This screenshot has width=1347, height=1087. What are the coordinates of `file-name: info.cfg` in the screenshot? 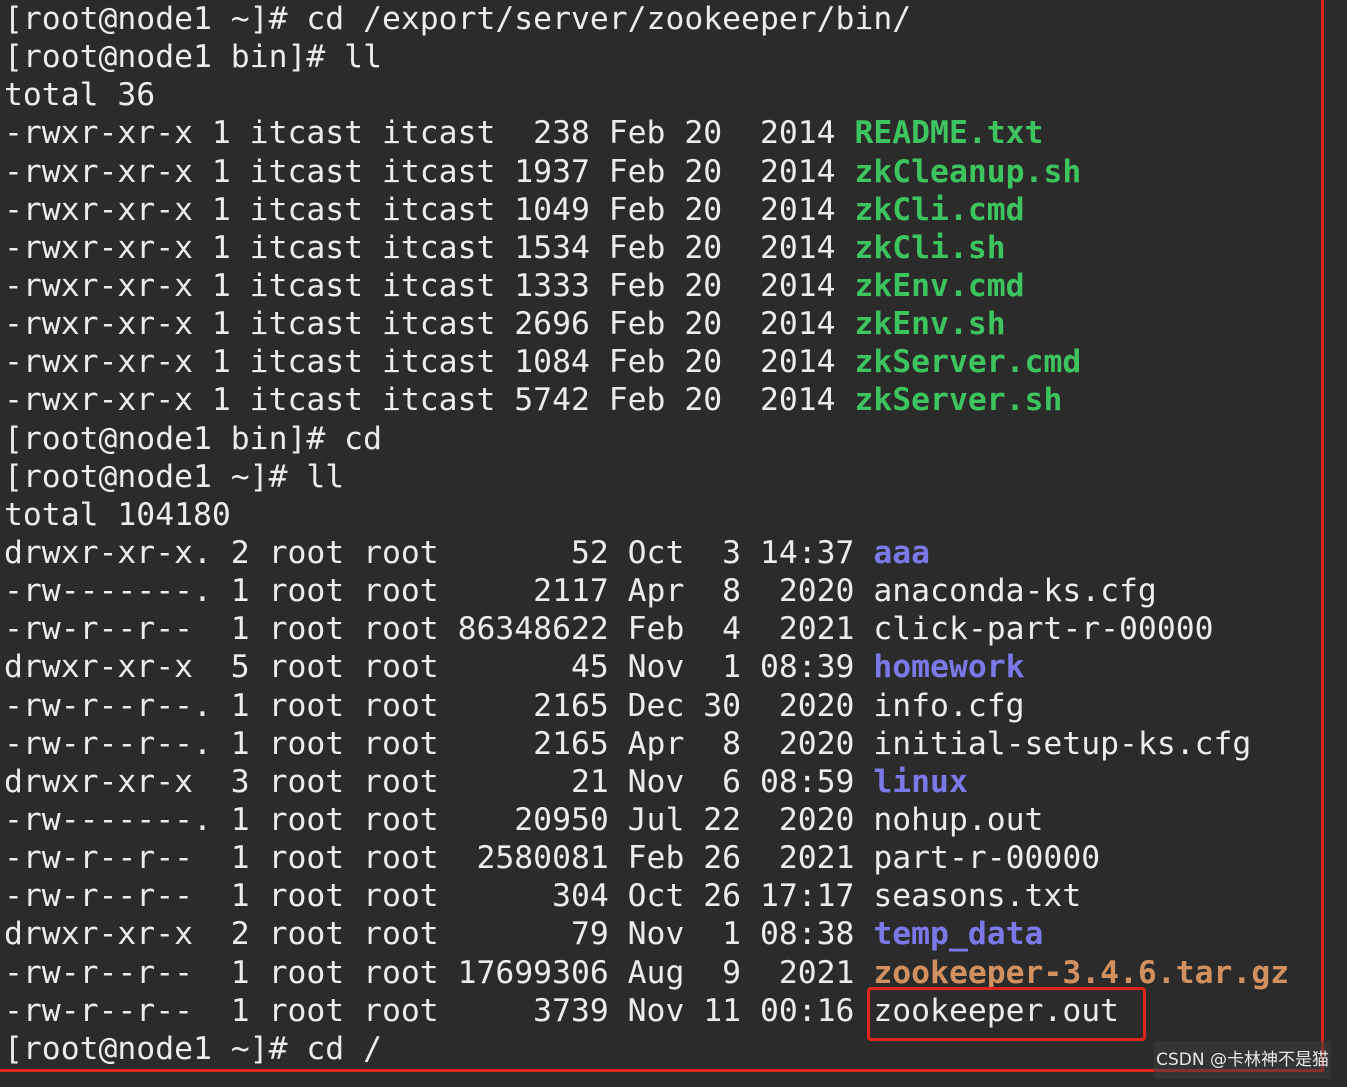 It's located at (949, 705).